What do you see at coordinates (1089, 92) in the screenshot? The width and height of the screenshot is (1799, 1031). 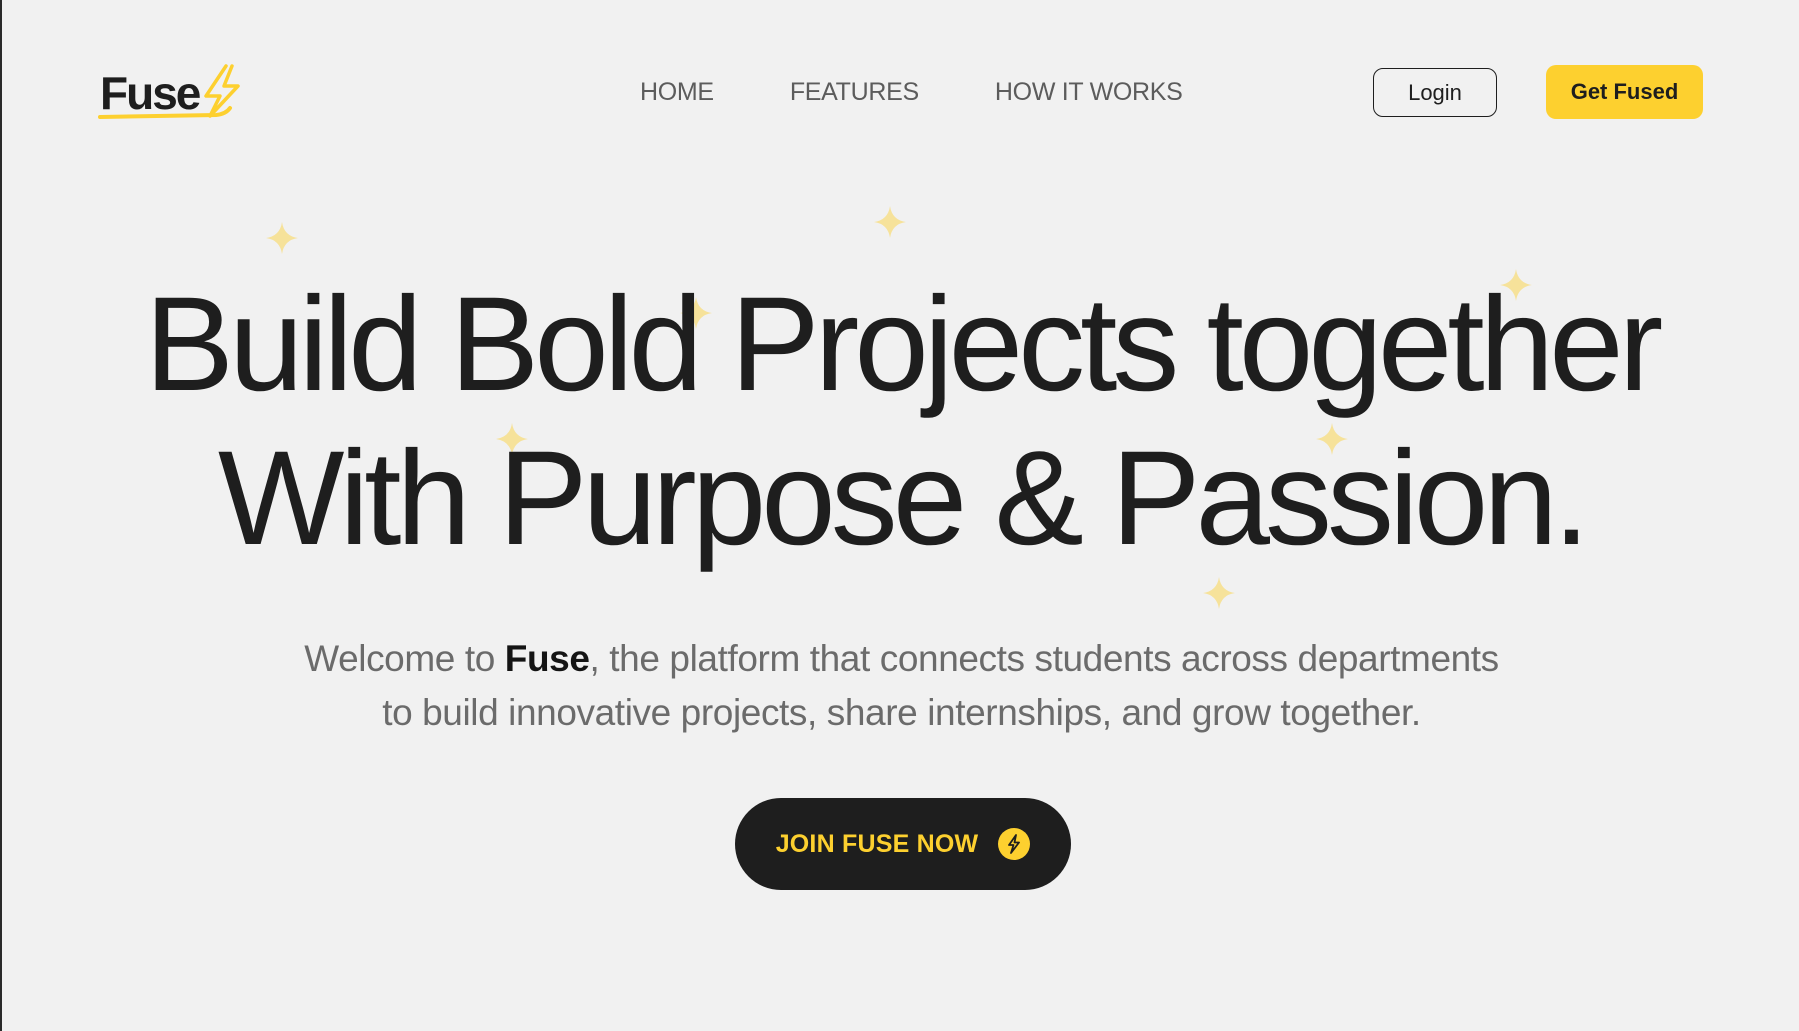 I see `nav-how-it-works: HOW IT WORKS` at bounding box center [1089, 92].